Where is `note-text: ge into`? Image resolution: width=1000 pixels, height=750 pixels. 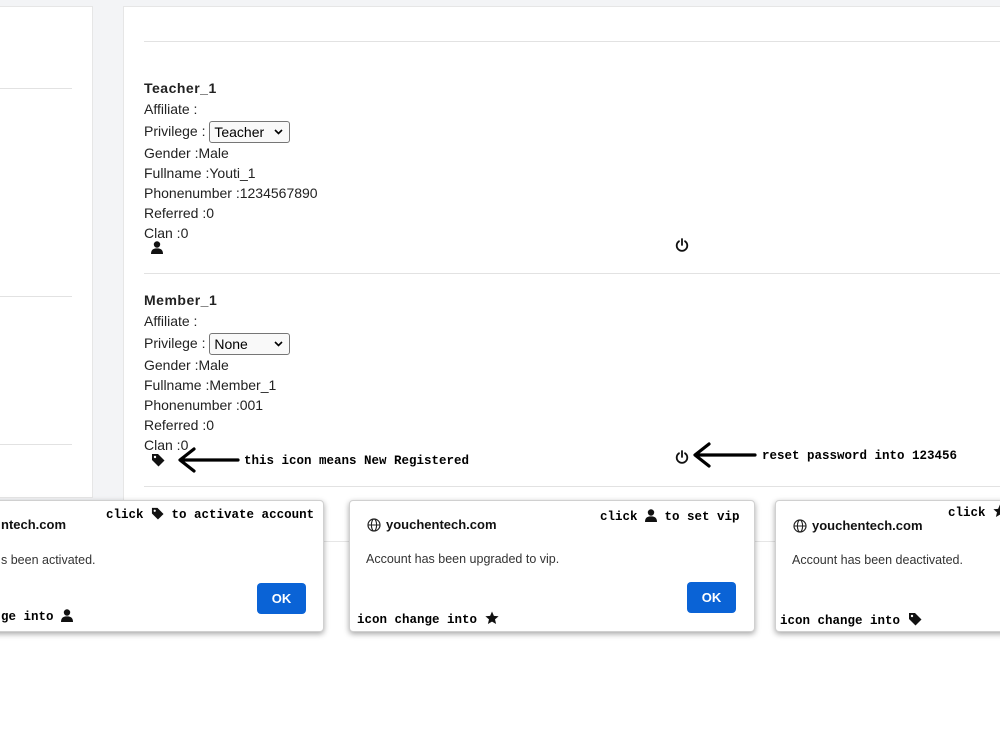
note-text: ge into is located at coordinates (27, 617).